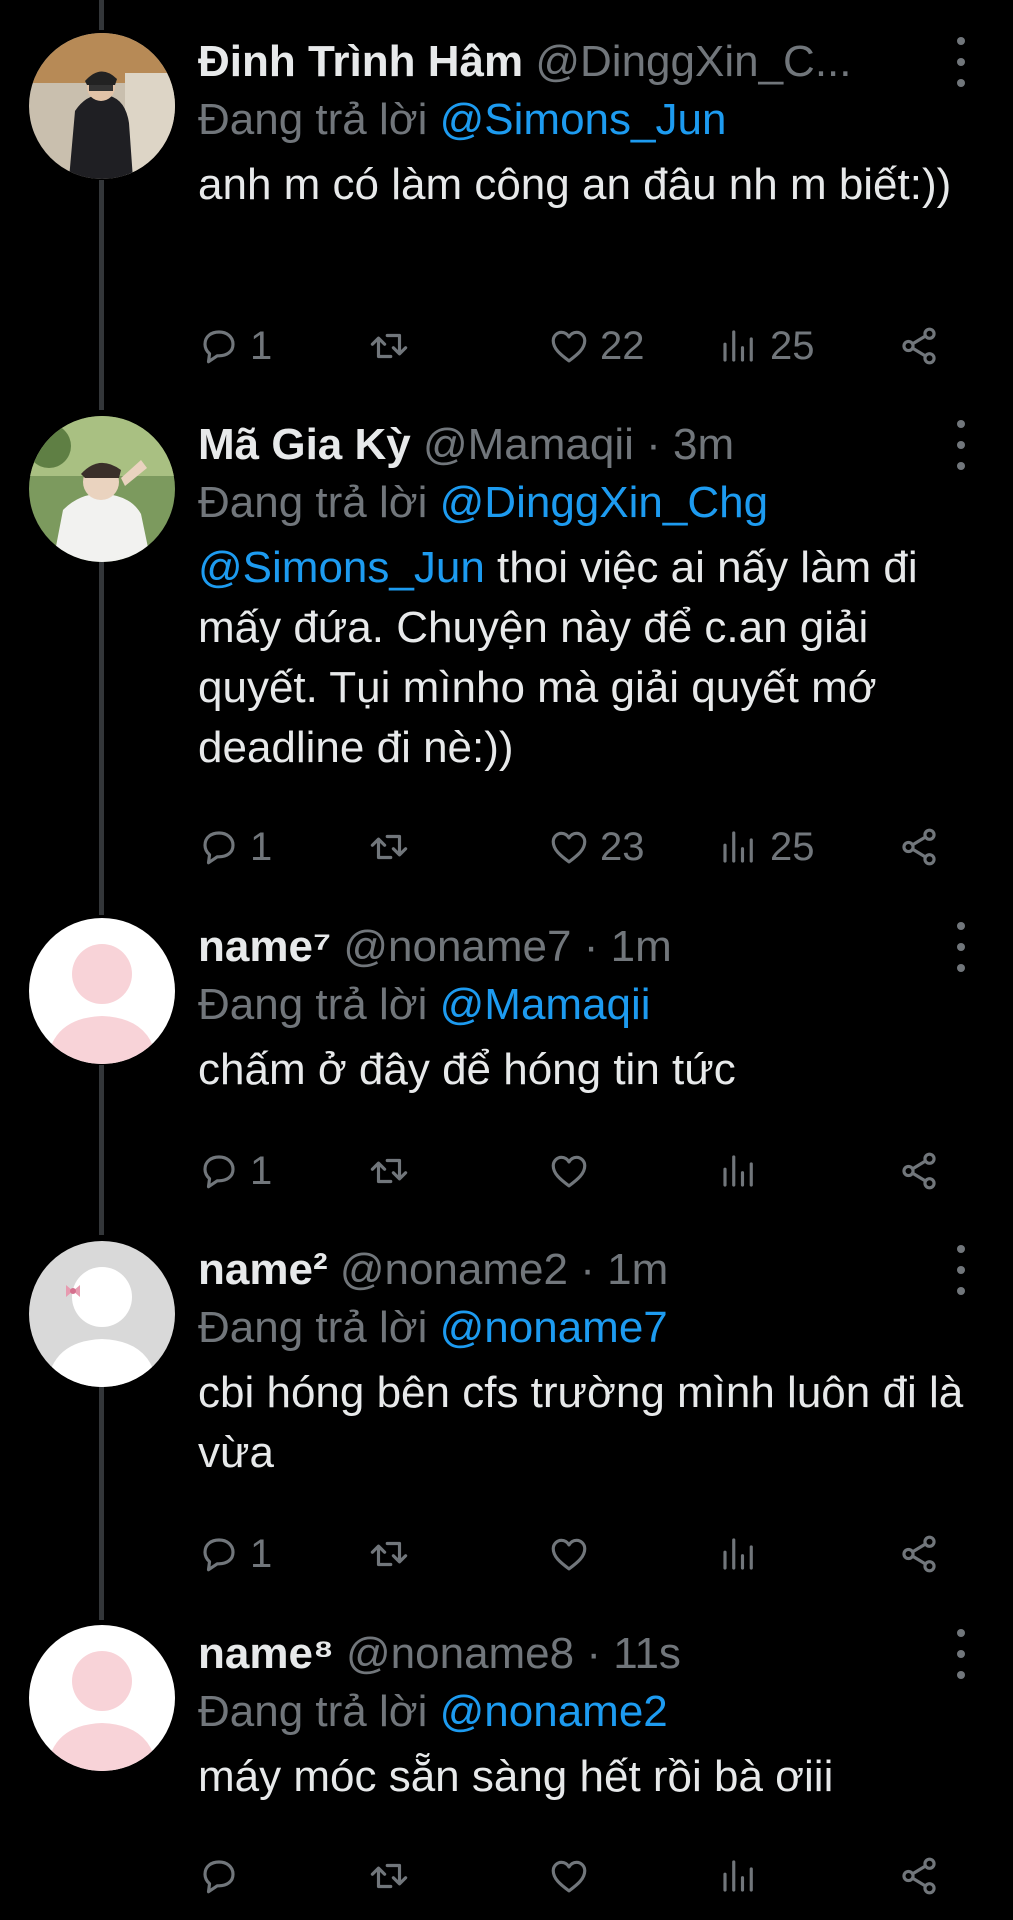  I want to click on timestamp: · 11s, so click(633, 1653).